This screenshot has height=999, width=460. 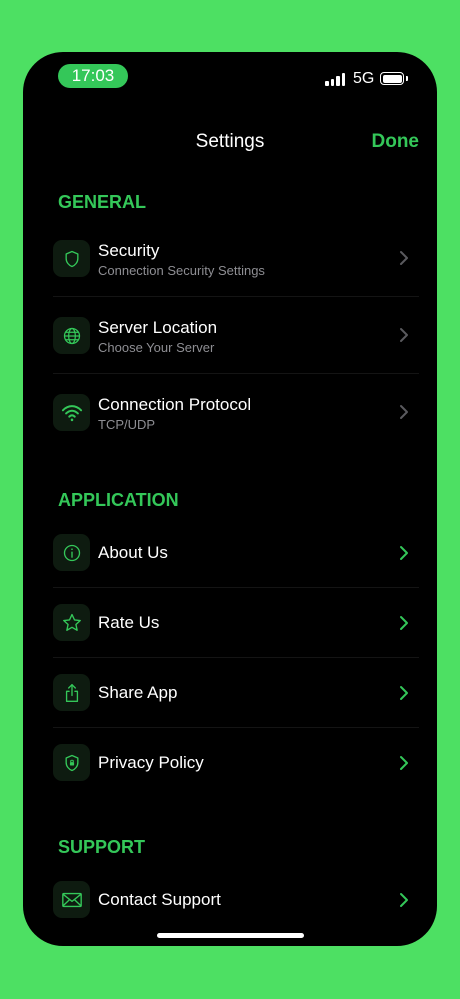 I want to click on settings-row-security: Security Connection Security Settings, so click(x=236, y=264).